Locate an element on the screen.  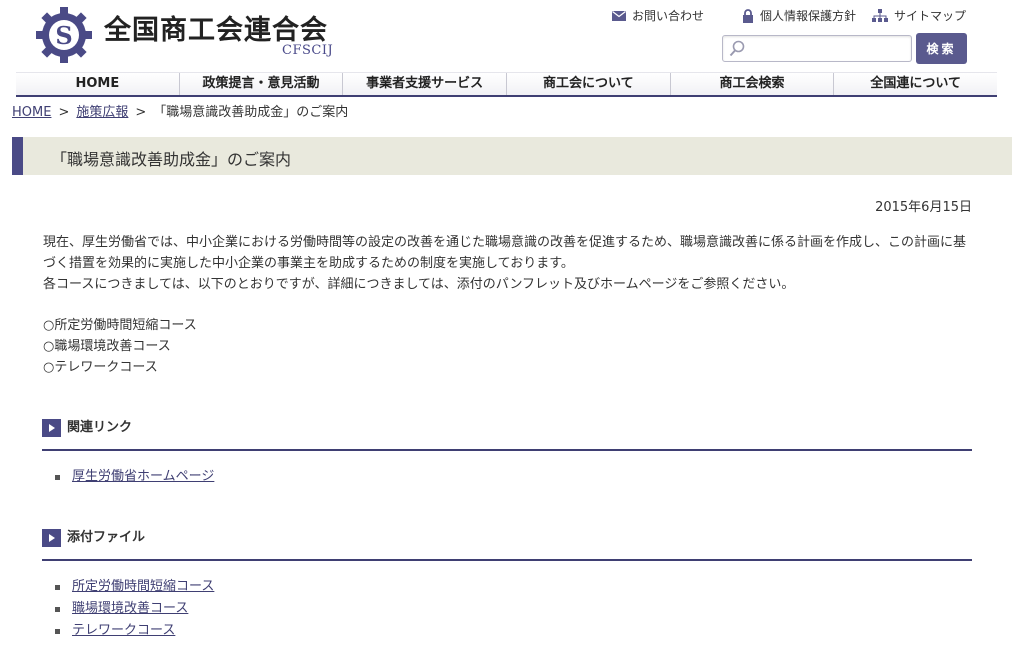
search-box is located at coordinates (817, 48).